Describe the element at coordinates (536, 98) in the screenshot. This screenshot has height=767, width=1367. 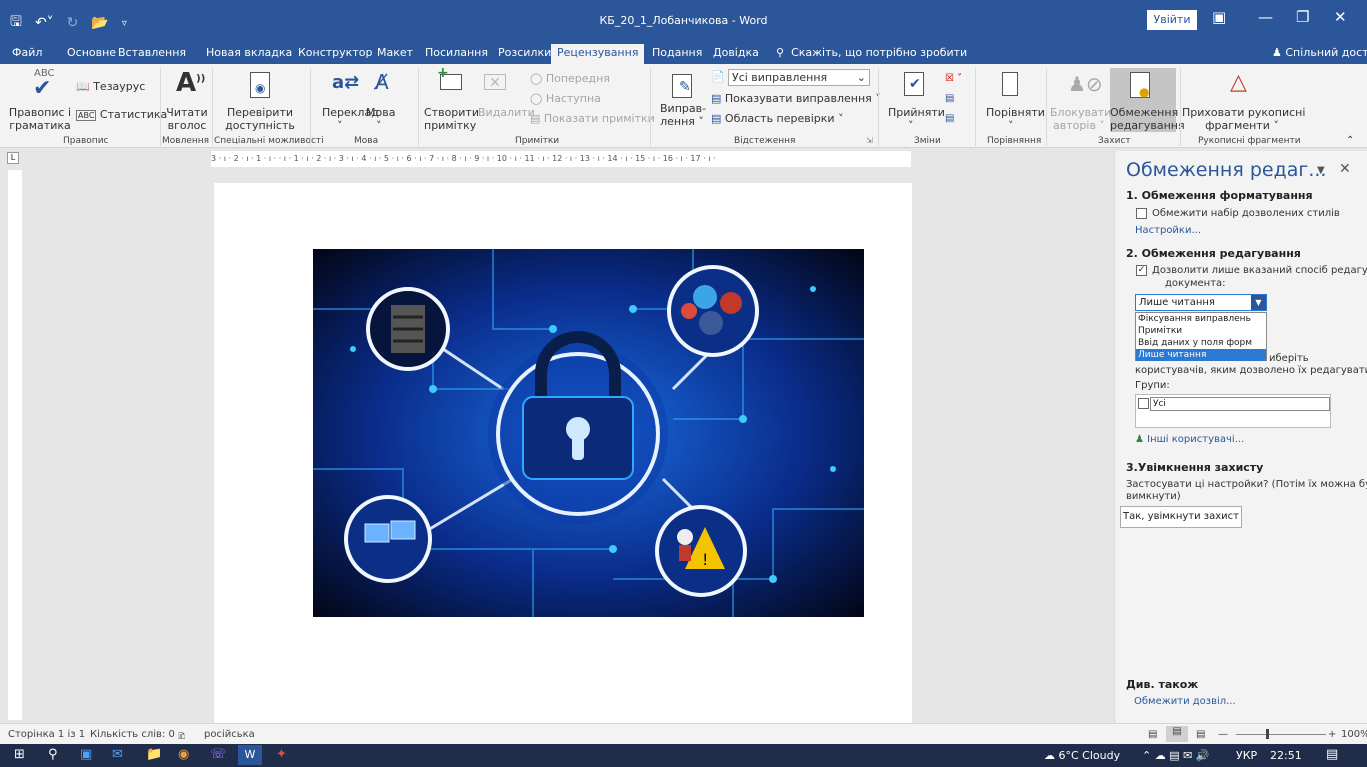
I see `next-comment-icon: ◯` at that location.